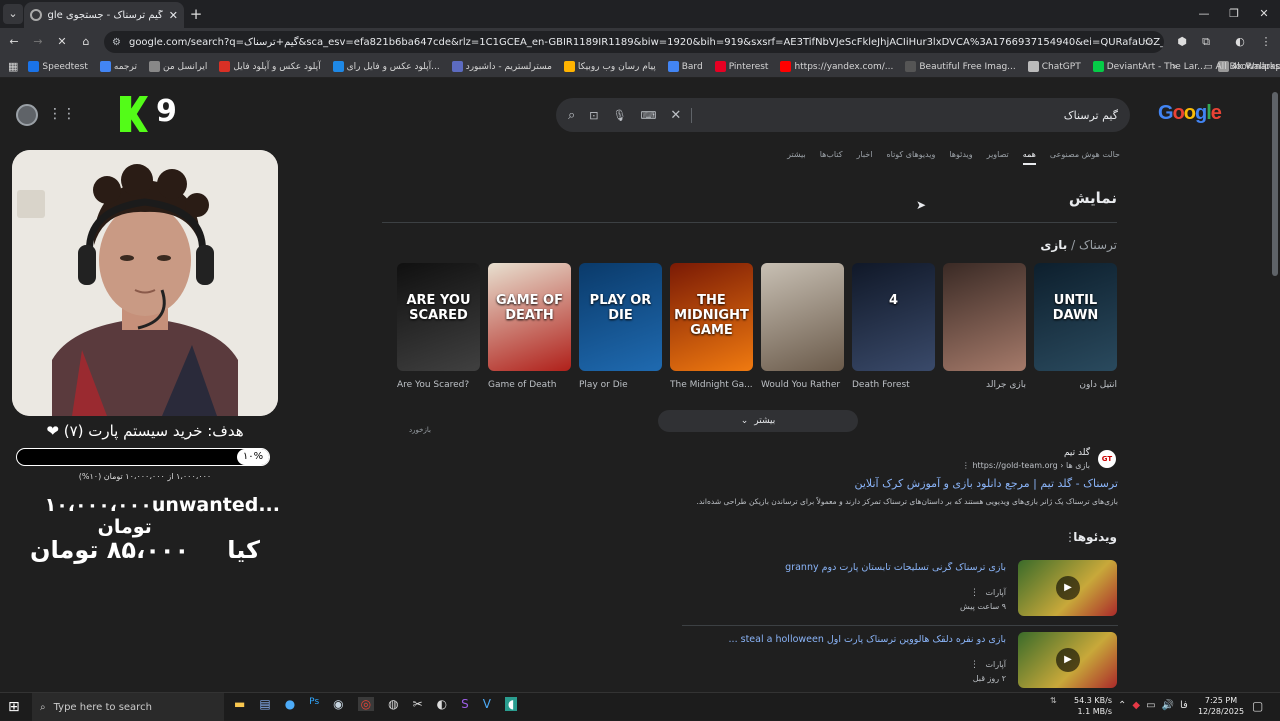  Describe the element at coordinates (290, 704) in the screenshot. I see `app-blue-icon: ●` at that location.